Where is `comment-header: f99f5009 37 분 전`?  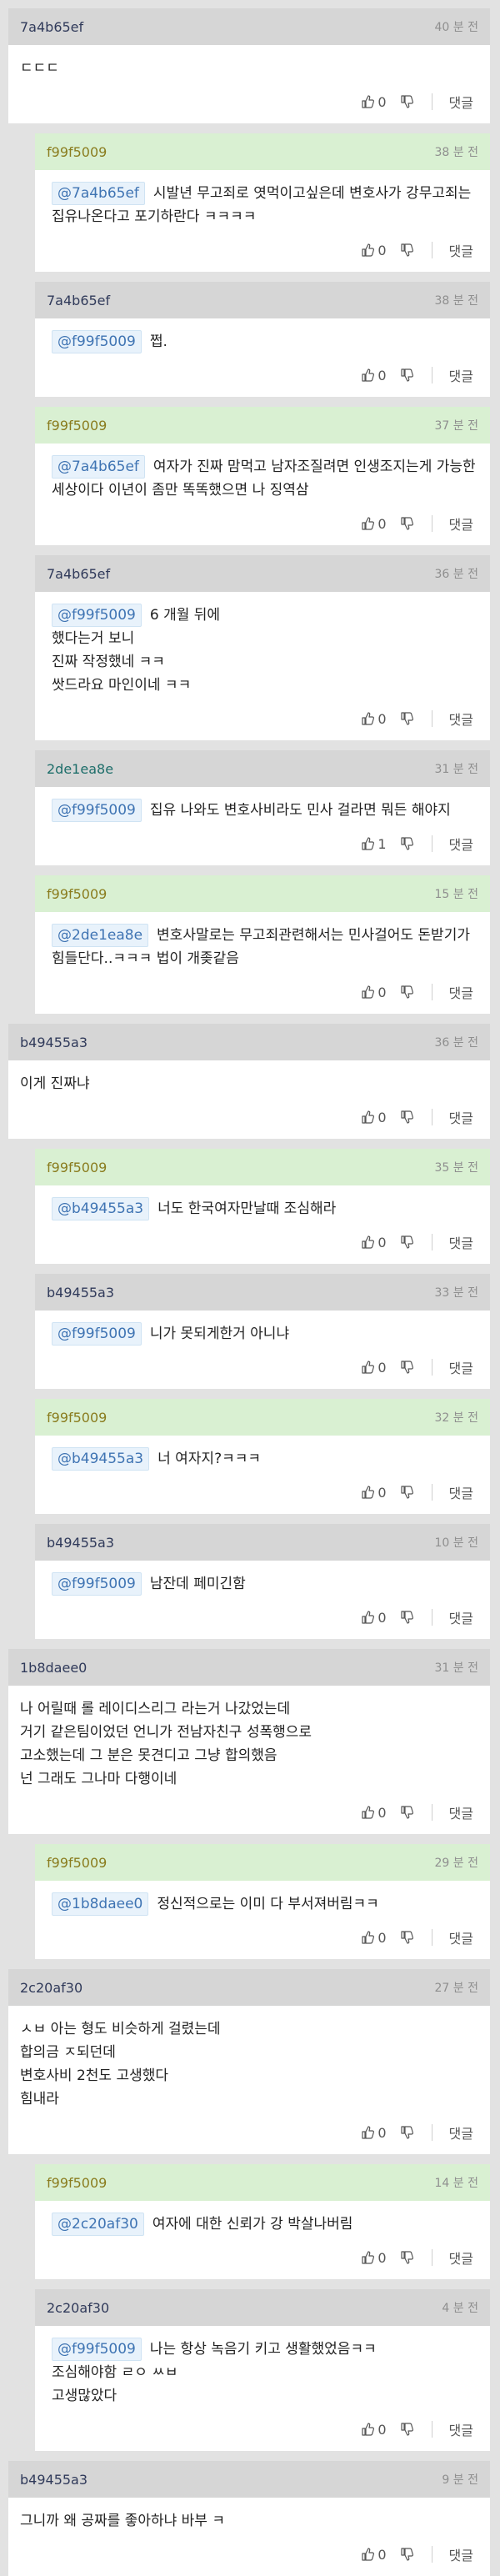
comment-header: f99f5009 37 분 전 is located at coordinates (262, 425).